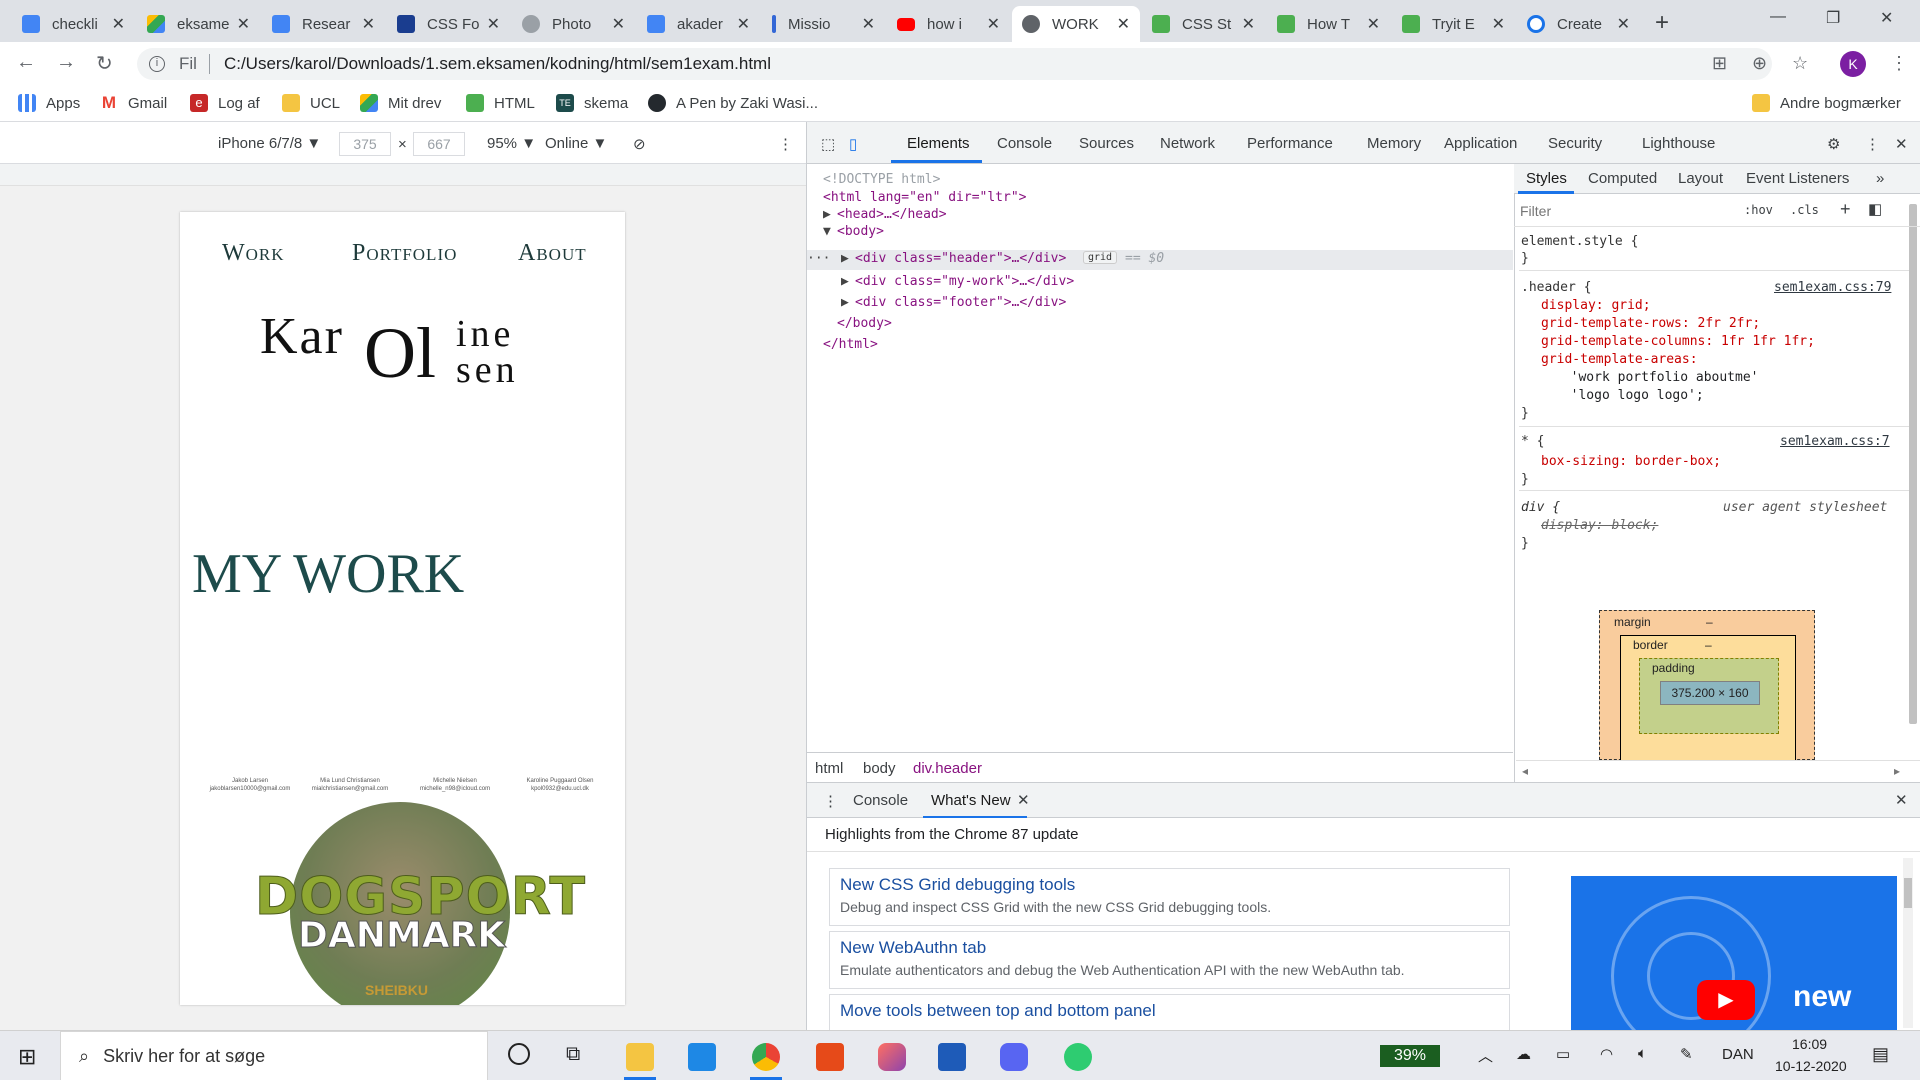  I want to click on word-icon, so click(952, 1057).